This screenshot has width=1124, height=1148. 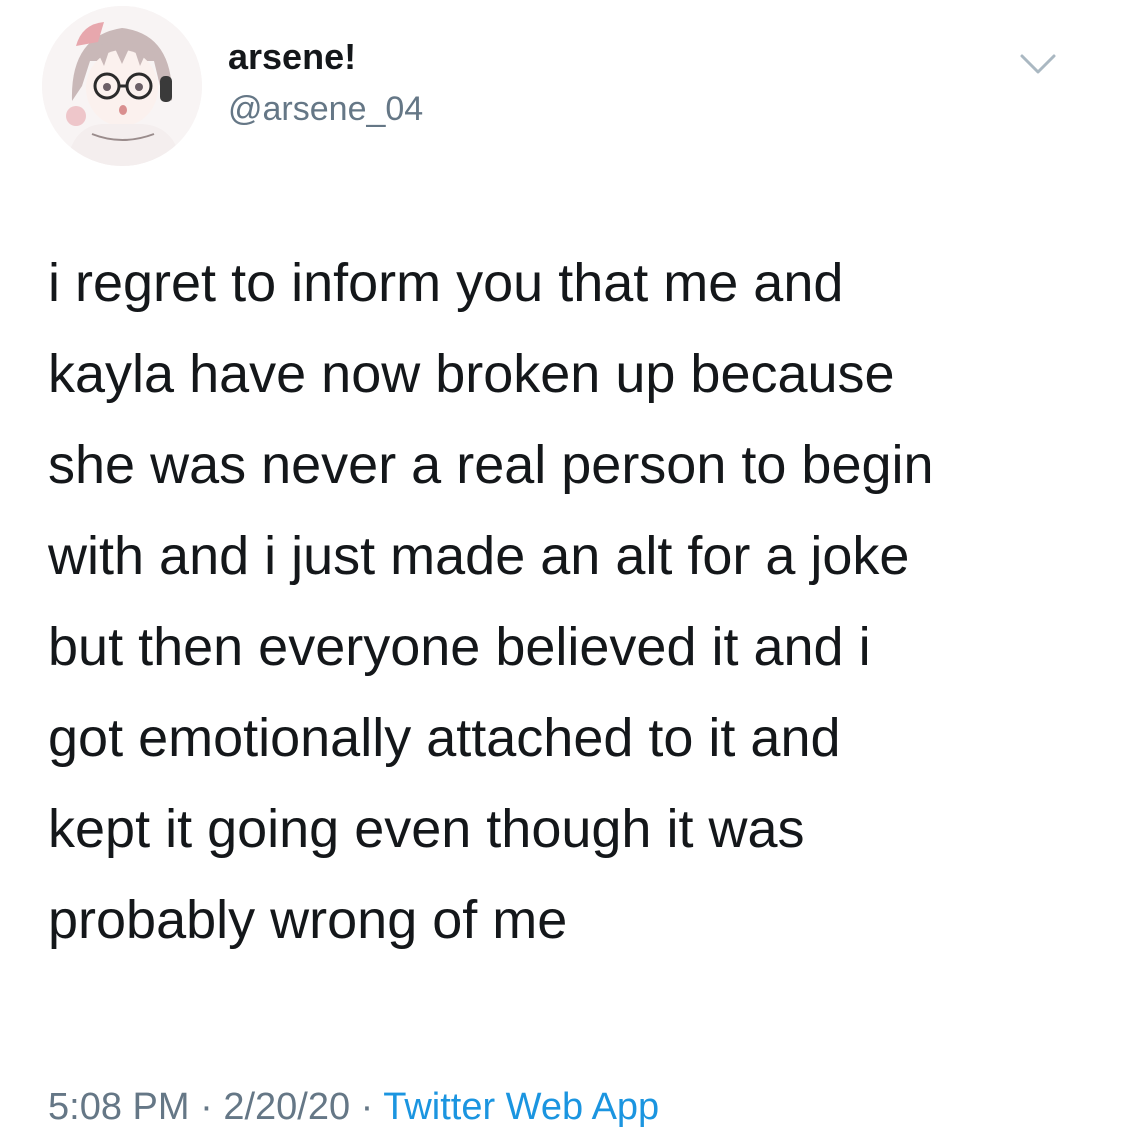 I want to click on anime-girl-avatar-icon, so click(x=122, y=86).